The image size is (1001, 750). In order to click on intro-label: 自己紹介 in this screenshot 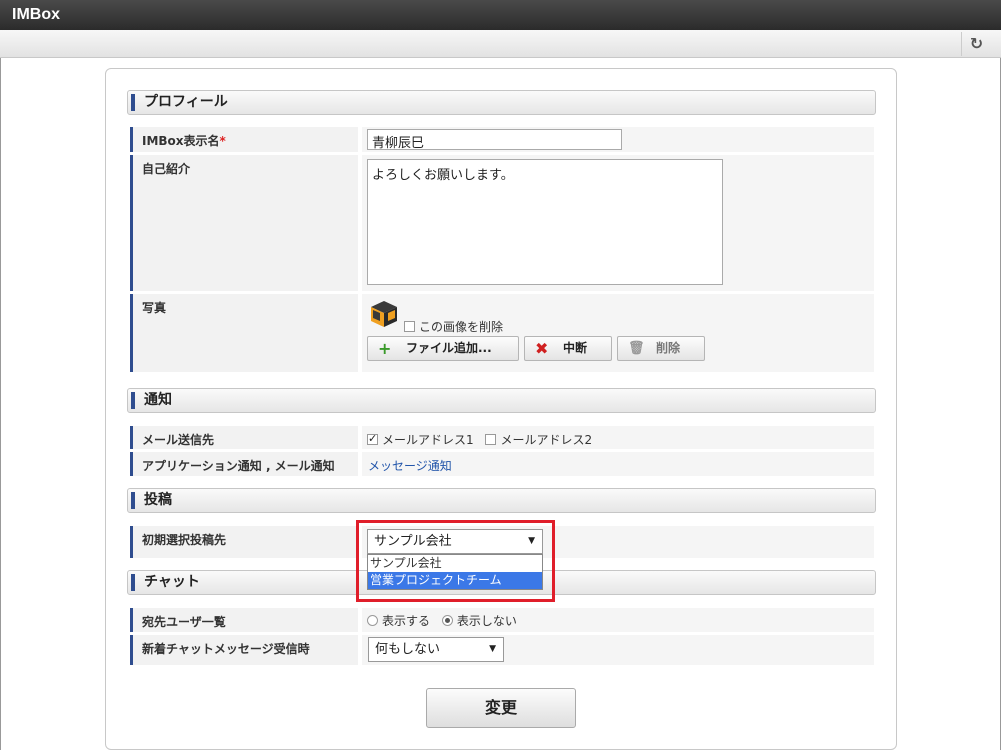, I will do `click(244, 223)`.